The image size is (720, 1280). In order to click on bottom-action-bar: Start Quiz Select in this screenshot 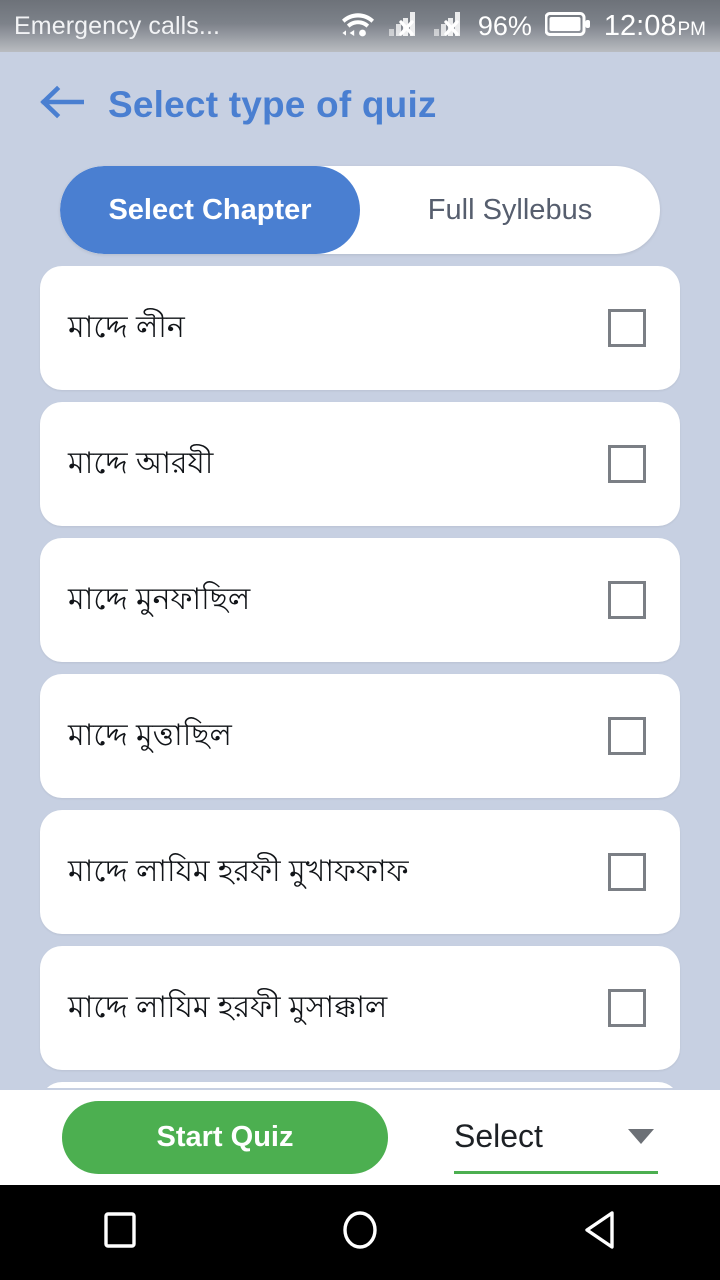, I will do `click(360, 1137)`.